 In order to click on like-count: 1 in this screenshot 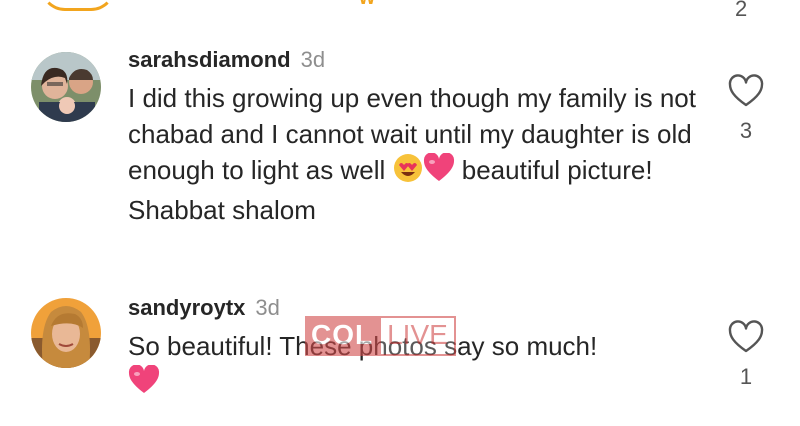, I will do `click(746, 376)`.